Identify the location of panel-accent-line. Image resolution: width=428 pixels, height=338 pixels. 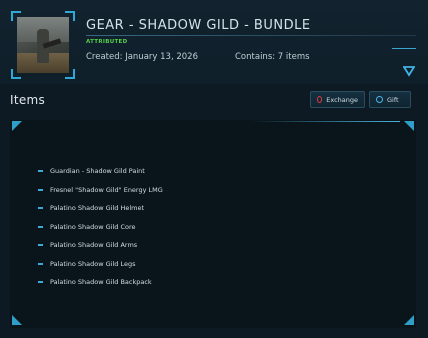
(325, 121).